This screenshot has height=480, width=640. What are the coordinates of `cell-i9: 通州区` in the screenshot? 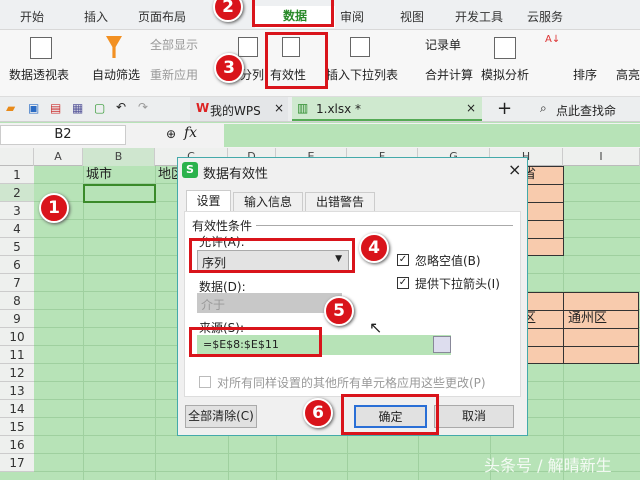 It's located at (586, 319).